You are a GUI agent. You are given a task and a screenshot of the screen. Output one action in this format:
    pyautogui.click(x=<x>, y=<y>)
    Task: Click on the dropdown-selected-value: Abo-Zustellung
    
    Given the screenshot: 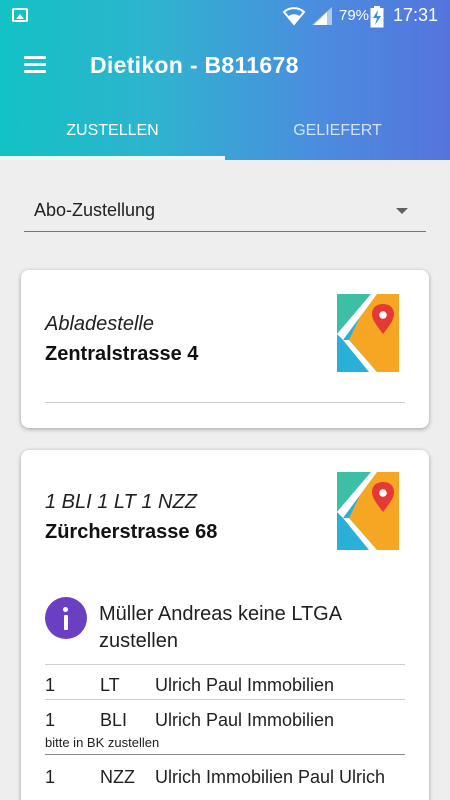 What is the action you would take?
    pyautogui.click(x=95, y=210)
    